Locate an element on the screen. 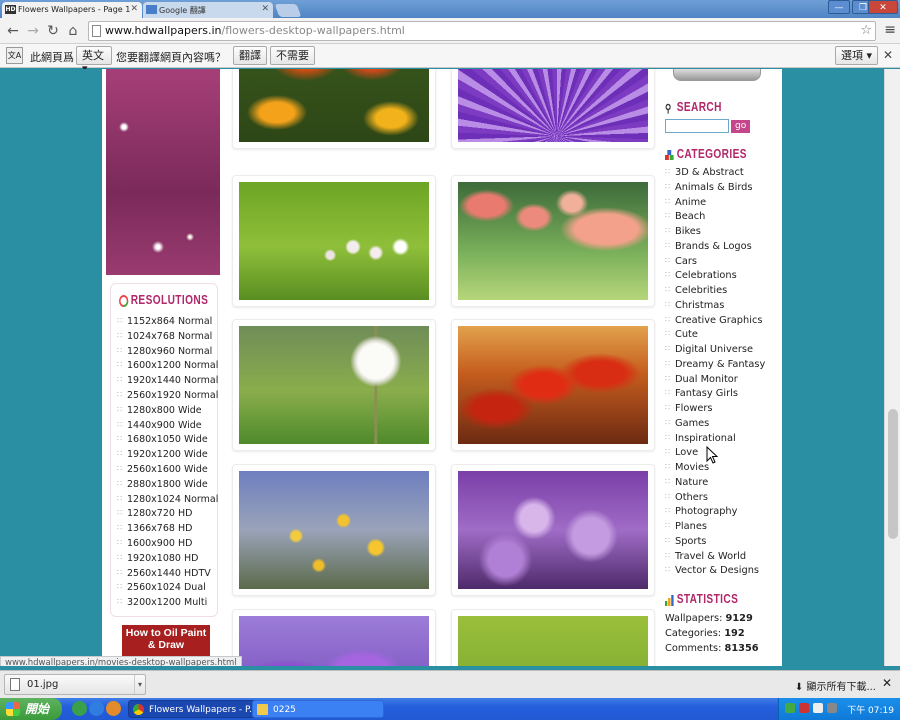 The height and width of the screenshot is (720, 900). home-icon: ⌂ is located at coordinates (73, 31).